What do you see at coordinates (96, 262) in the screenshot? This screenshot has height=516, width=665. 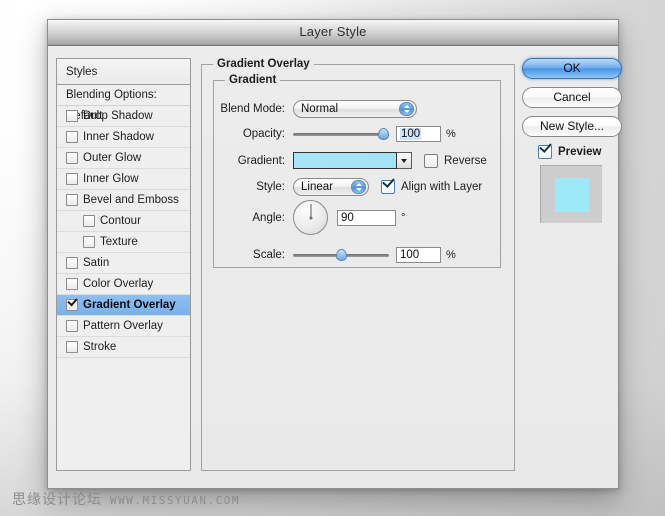 I see `sidebar-item-label: Satin` at bounding box center [96, 262].